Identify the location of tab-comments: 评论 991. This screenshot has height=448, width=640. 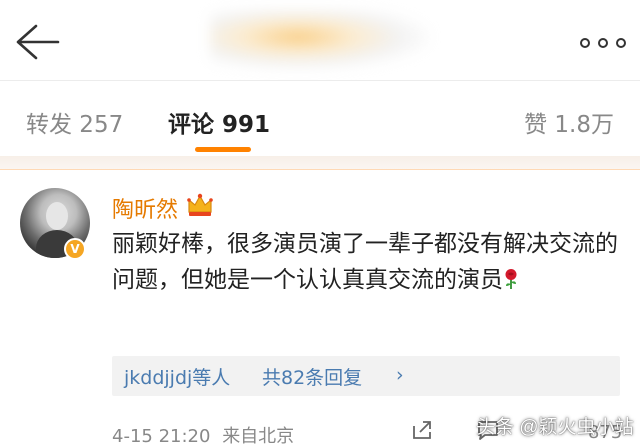
(219, 122).